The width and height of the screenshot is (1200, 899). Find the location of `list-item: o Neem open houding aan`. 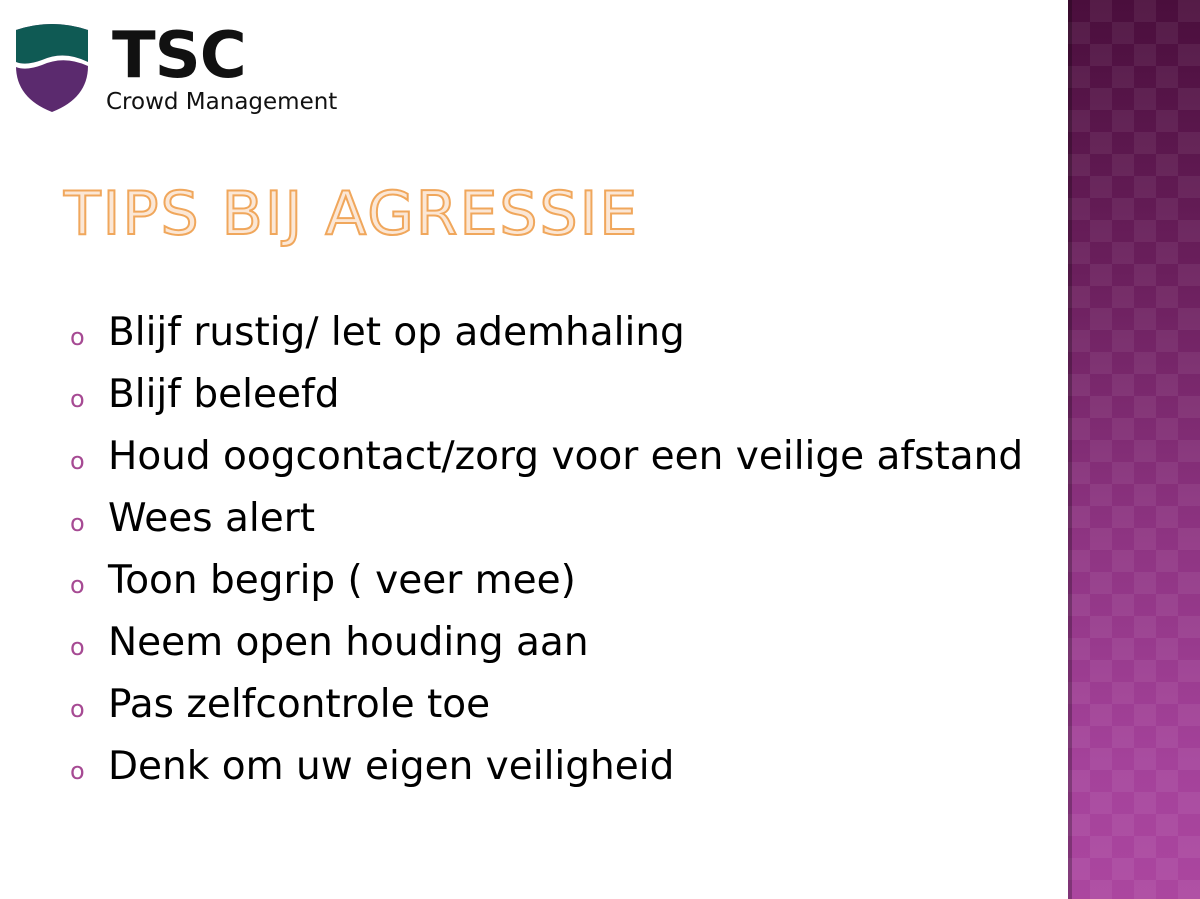

list-item: o Neem open houding aan is located at coordinates (546, 643).